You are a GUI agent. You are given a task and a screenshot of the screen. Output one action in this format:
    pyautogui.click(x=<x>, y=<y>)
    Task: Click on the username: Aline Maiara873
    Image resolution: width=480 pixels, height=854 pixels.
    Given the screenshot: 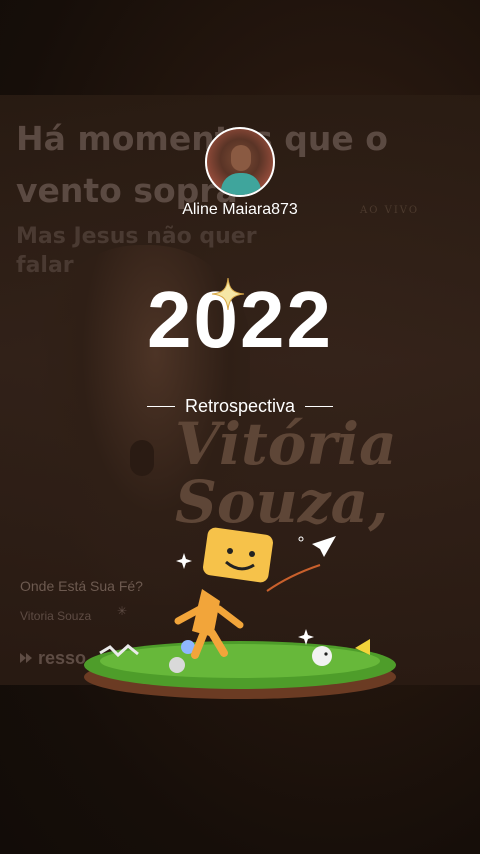 What is the action you would take?
    pyautogui.click(x=240, y=209)
    